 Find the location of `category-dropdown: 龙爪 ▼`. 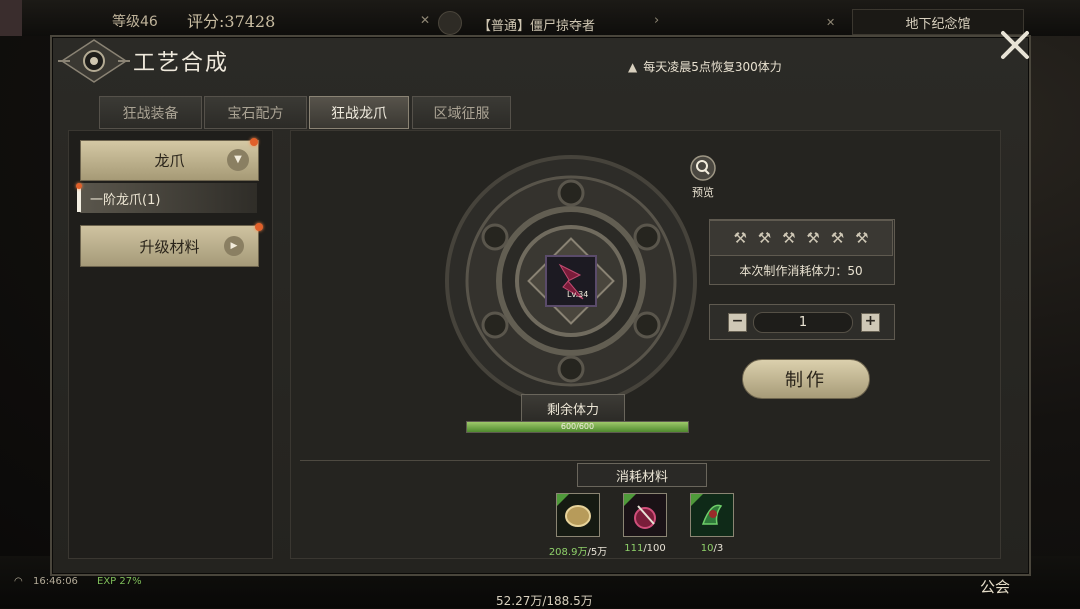

category-dropdown: 龙爪 ▼ is located at coordinates (169, 160).